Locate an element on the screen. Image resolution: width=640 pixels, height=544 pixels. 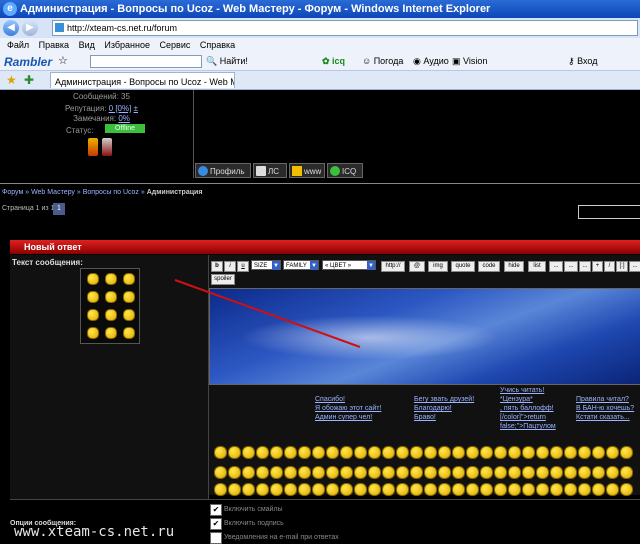
reputation-value: 0 [0%] is located at coordinates (120, 108).